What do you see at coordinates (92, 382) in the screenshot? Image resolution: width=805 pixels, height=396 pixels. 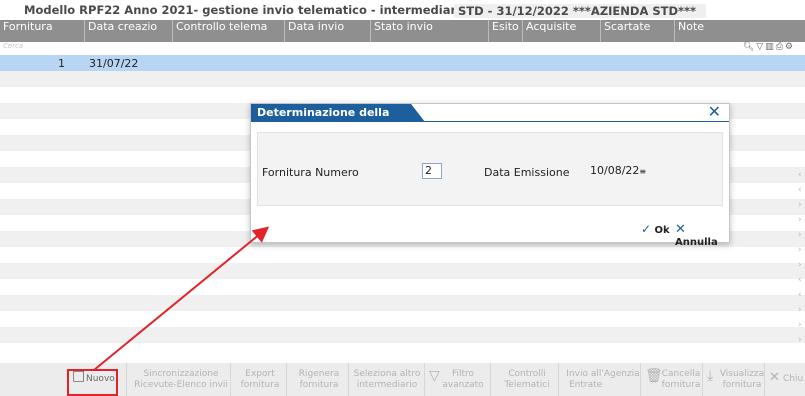 I see `annotation-highlight-box` at bounding box center [92, 382].